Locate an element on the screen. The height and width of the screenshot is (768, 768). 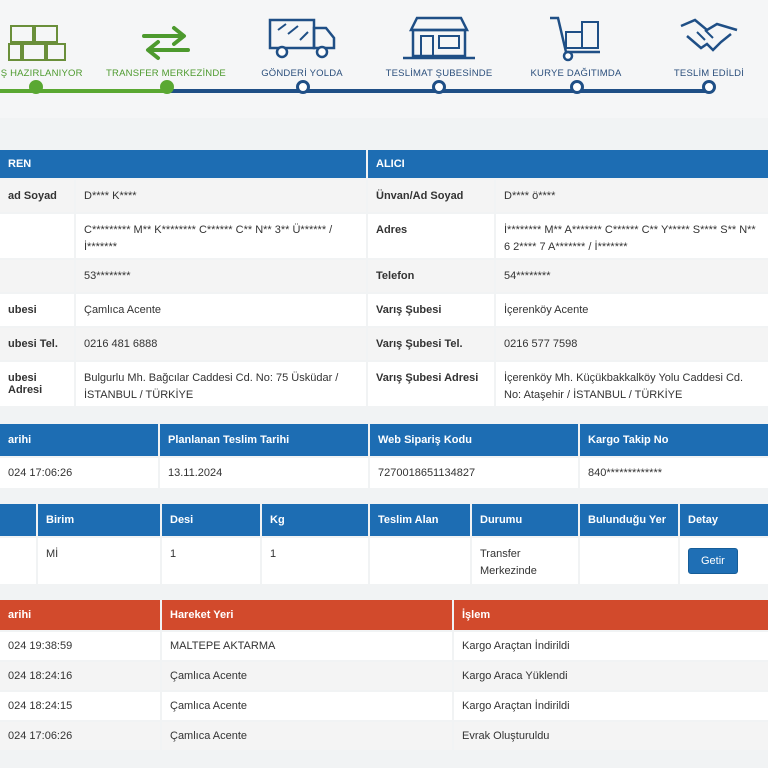
unit-header: Birim is located at coordinates (99, 520).